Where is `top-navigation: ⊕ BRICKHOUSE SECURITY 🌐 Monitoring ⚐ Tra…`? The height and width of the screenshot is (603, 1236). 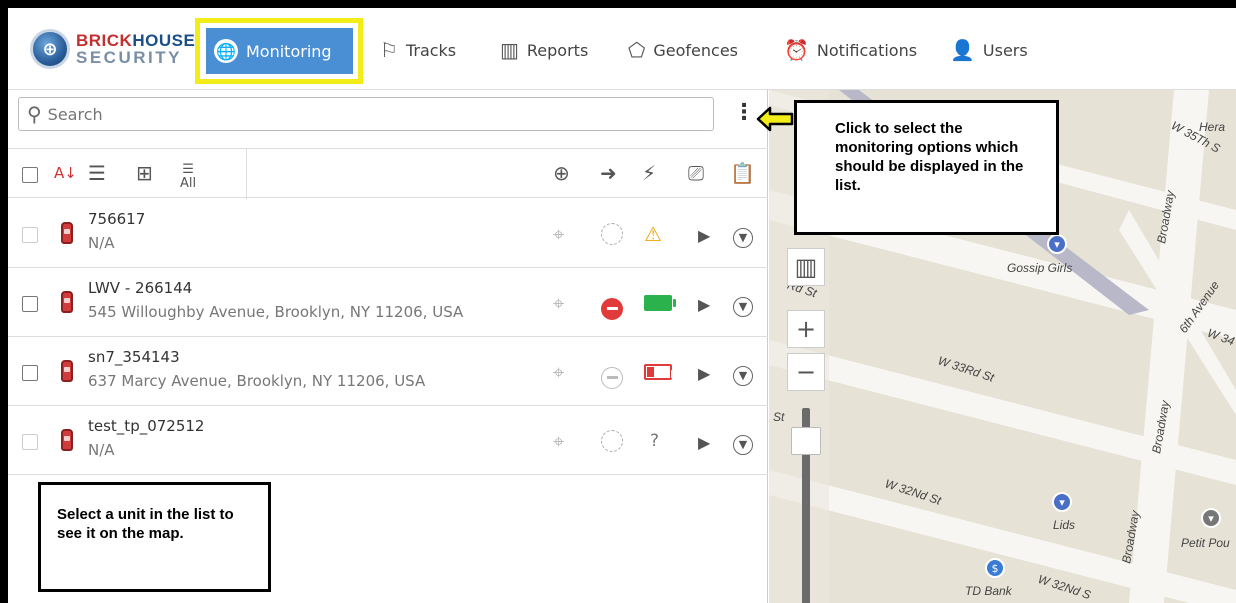
top-navigation: ⊕ BRICKHOUSE SECURITY 🌐 Monitoring ⚐ Tra… is located at coordinates (622, 49).